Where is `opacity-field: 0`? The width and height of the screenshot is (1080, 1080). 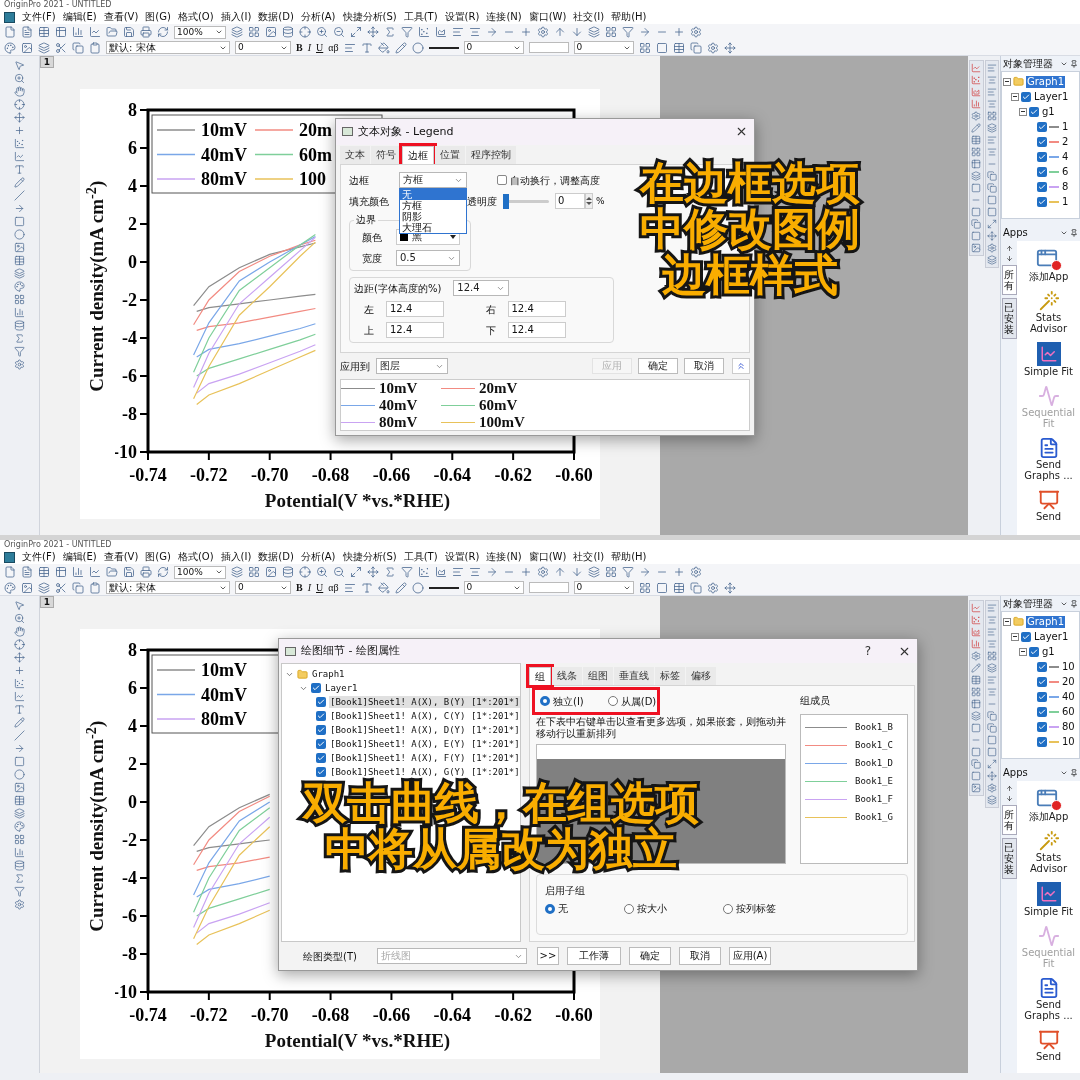 opacity-field: 0 is located at coordinates (570, 201).